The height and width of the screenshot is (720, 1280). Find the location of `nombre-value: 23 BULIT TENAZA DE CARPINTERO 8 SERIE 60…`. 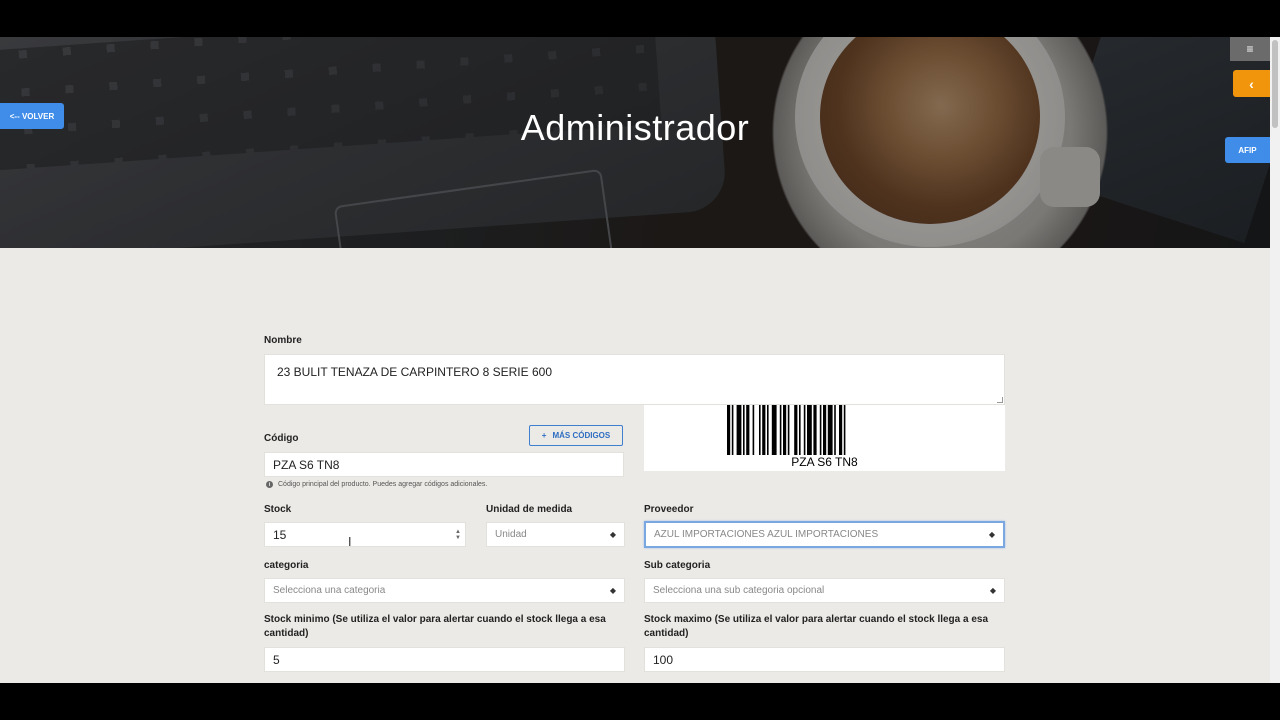

nombre-value: 23 BULIT TENAZA DE CARPINTERO 8 SERIE 60… is located at coordinates (414, 372).